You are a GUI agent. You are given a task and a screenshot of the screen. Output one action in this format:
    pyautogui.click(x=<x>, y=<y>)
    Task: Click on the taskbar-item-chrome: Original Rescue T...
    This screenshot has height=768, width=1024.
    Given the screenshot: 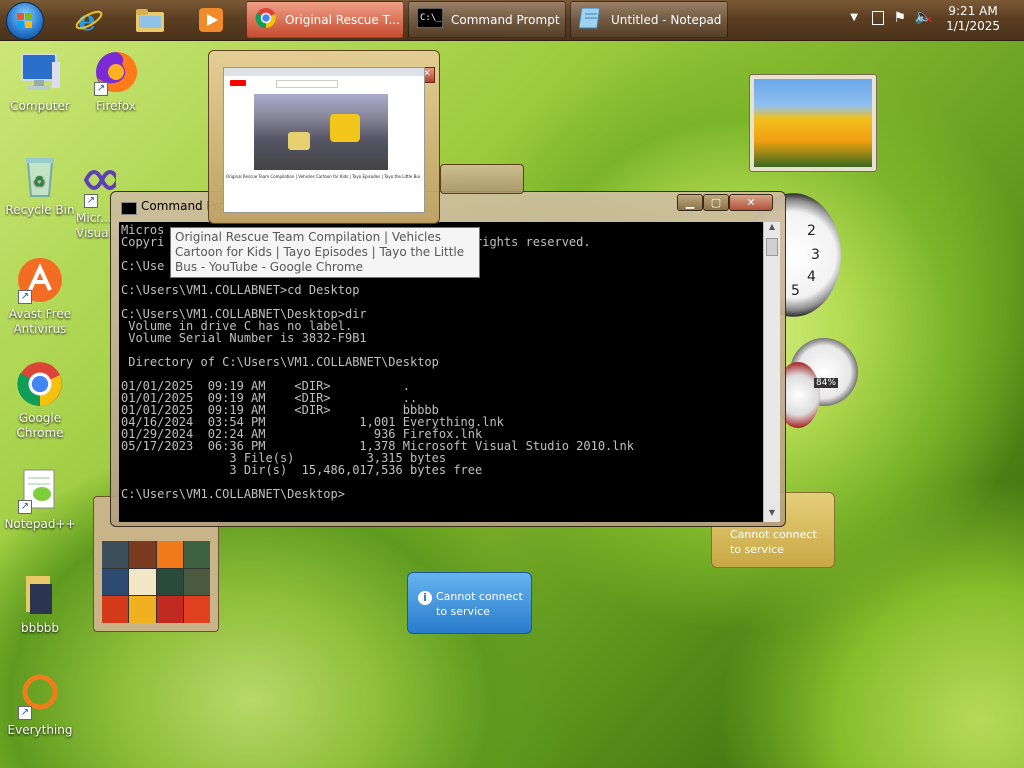 What is the action you would take?
    pyautogui.click(x=325, y=19)
    